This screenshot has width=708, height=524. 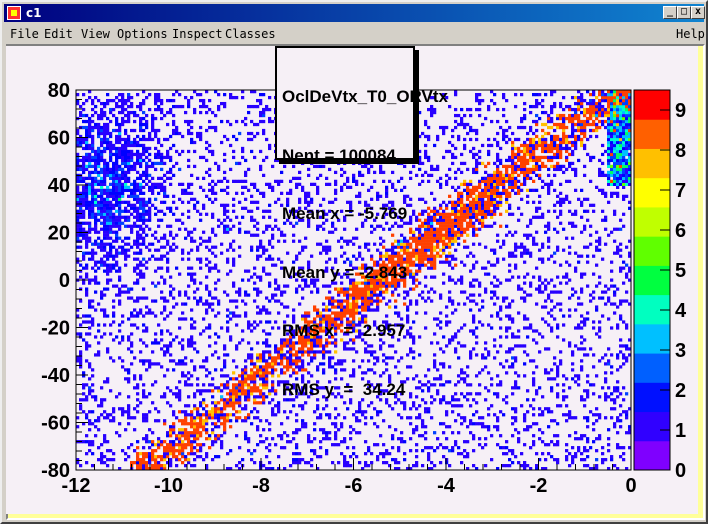 What do you see at coordinates (698, 12) in the screenshot?
I see `close-button: x` at bounding box center [698, 12].